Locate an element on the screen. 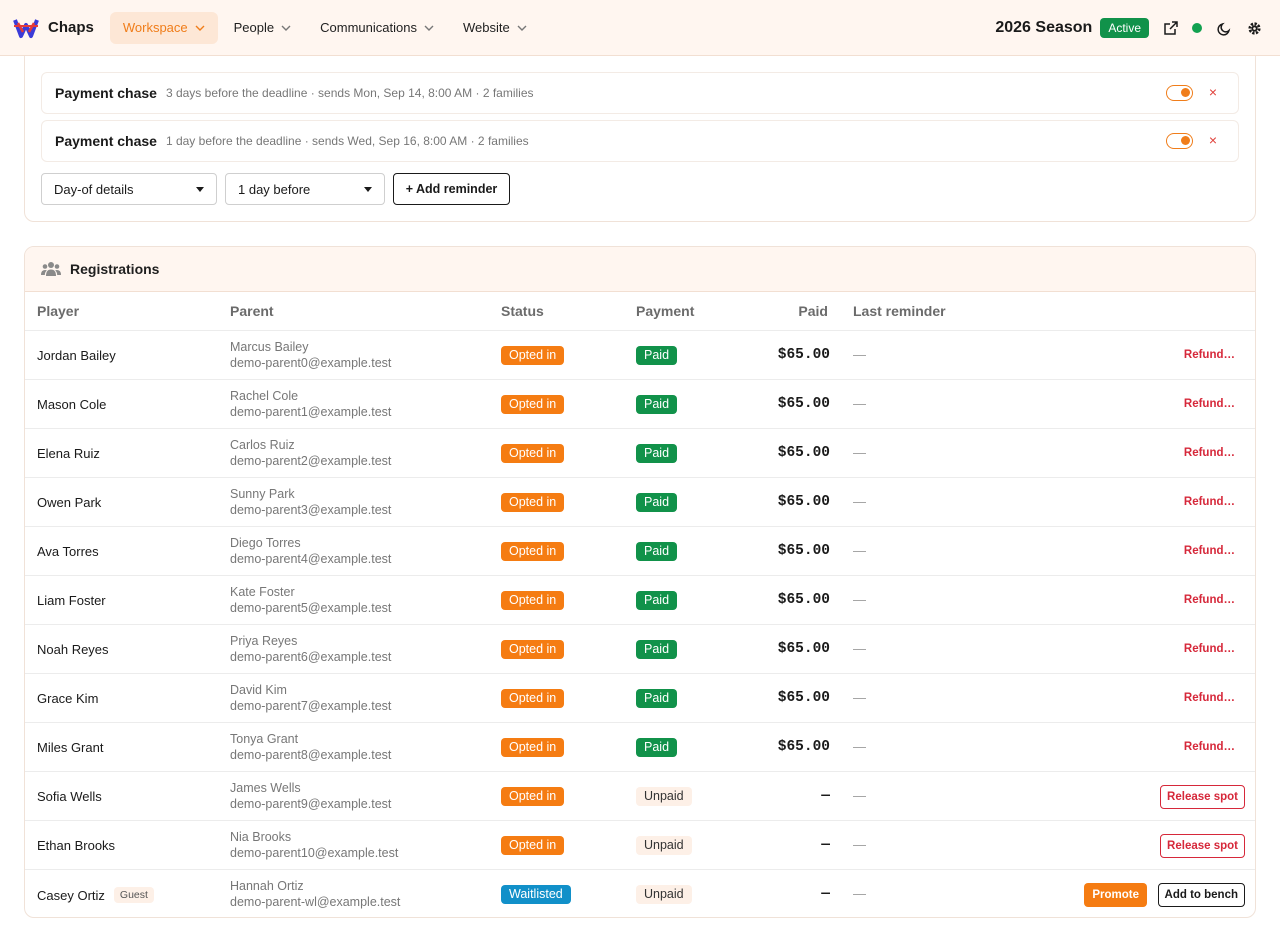 This screenshot has height=950, width=1280. column-header-last-reminder: Last reminder is located at coordinates (899, 311).